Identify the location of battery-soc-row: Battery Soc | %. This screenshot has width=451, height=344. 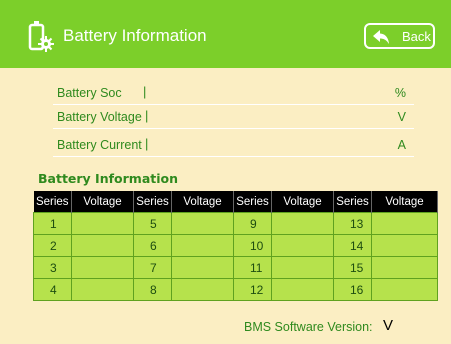
(233, 93).